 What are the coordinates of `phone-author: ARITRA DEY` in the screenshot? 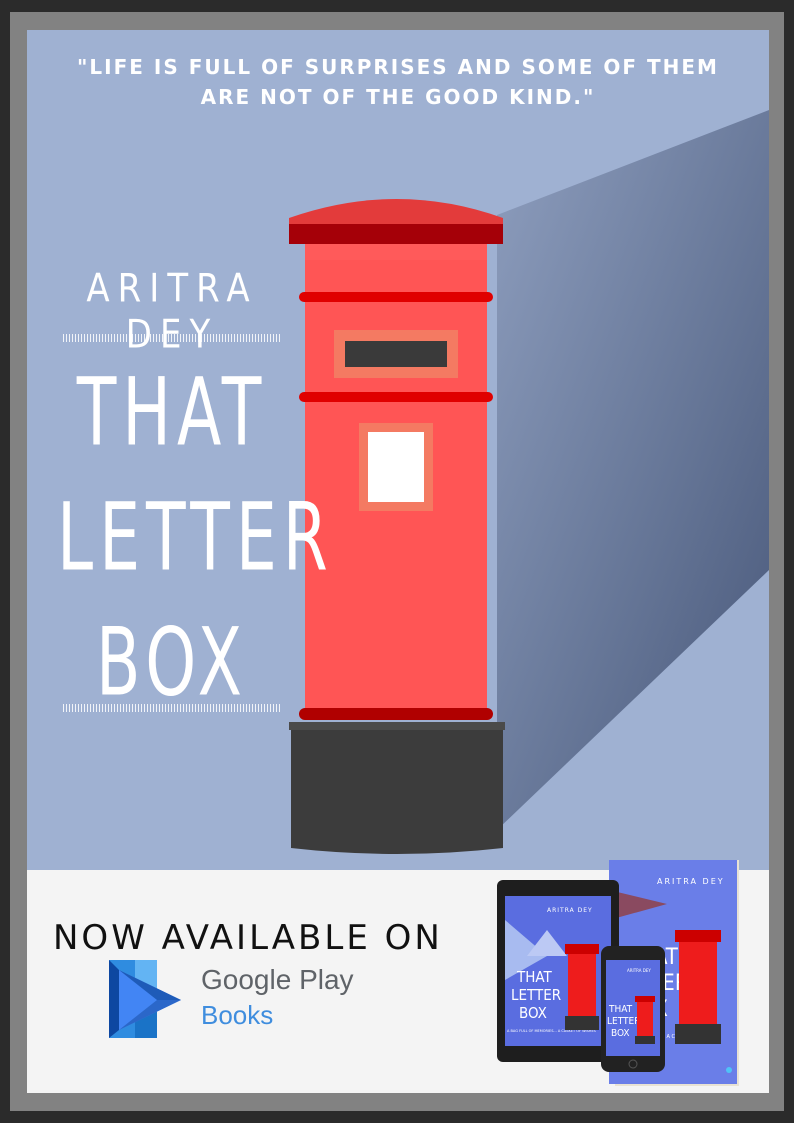 It's located at (639, 970).